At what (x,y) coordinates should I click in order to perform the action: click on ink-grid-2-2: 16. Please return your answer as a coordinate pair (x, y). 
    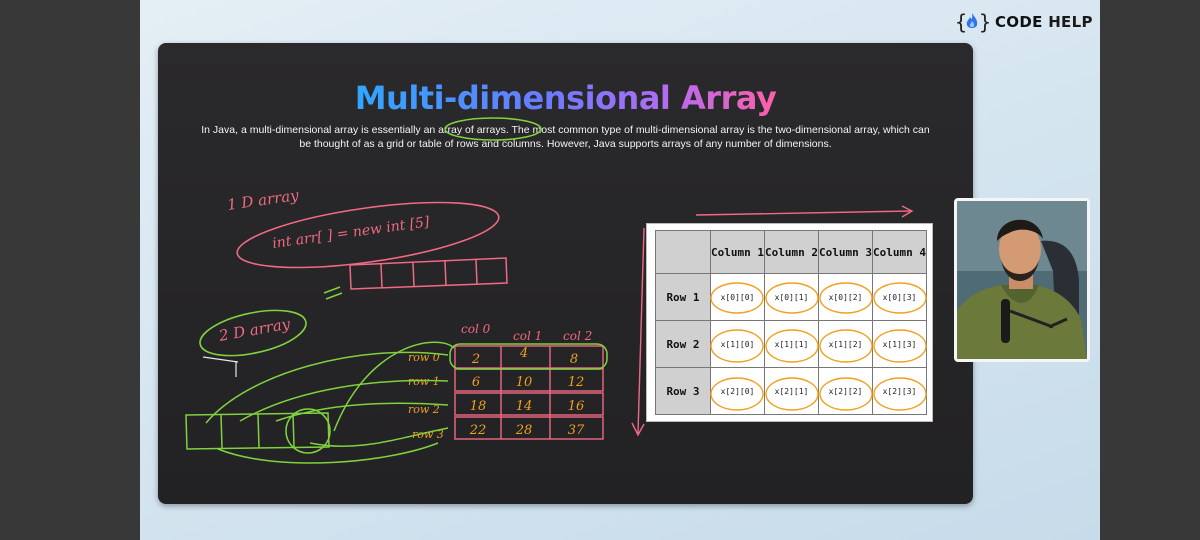
    Looking at the image, I should click on (576, 406).